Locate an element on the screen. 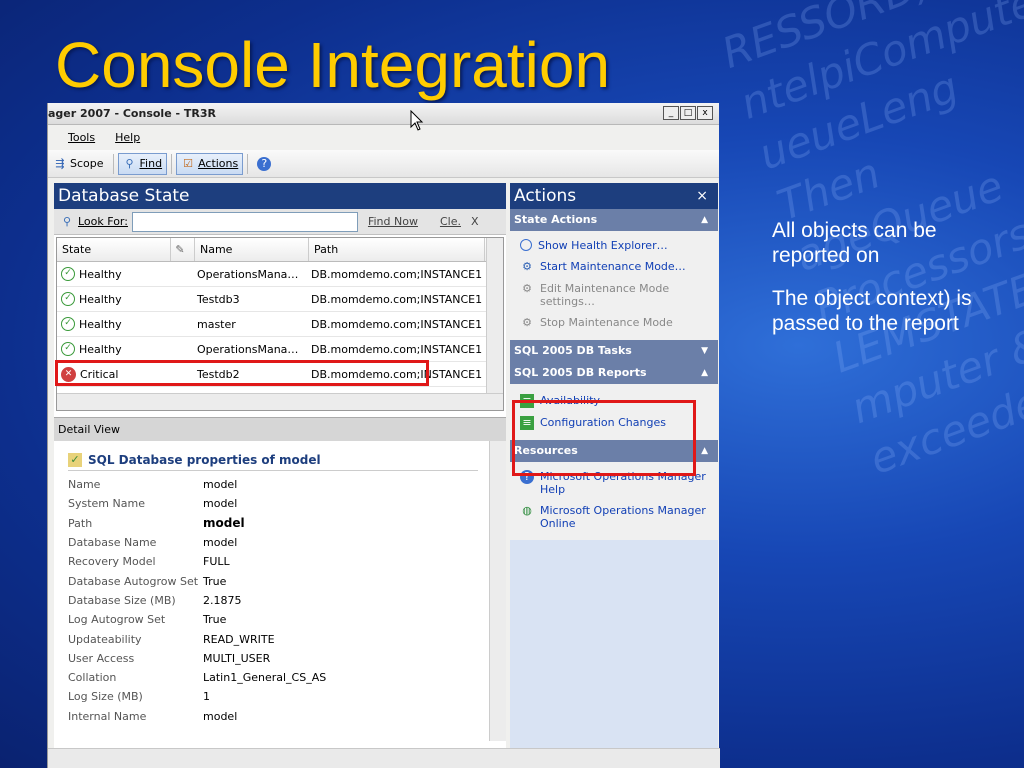 Image resolution: width=1024 pixels, height=768 pixels. menu-help: Help is located at coordinates (127, 137).